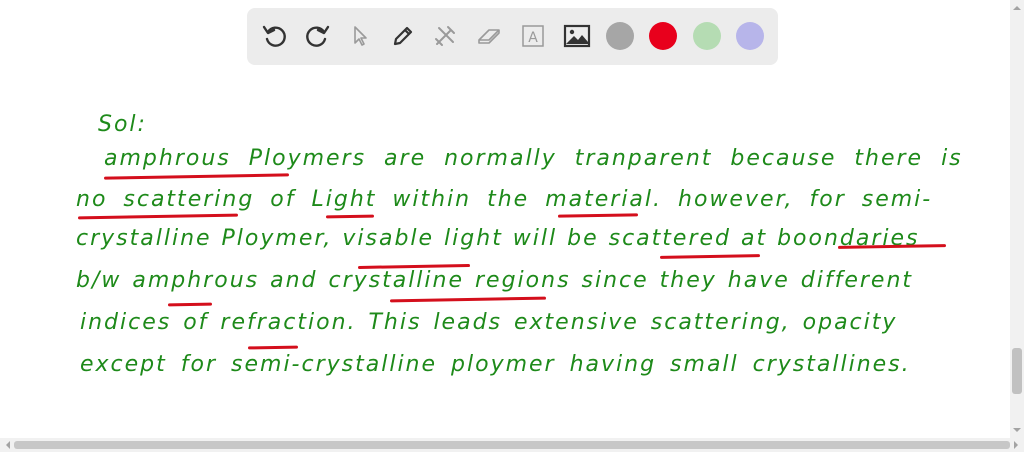 Image resolution: width=1024 pixels, height=452 pixels. Describe the element at coordinates (577, 36) in the screenshot. I see `image-icon` at that location.